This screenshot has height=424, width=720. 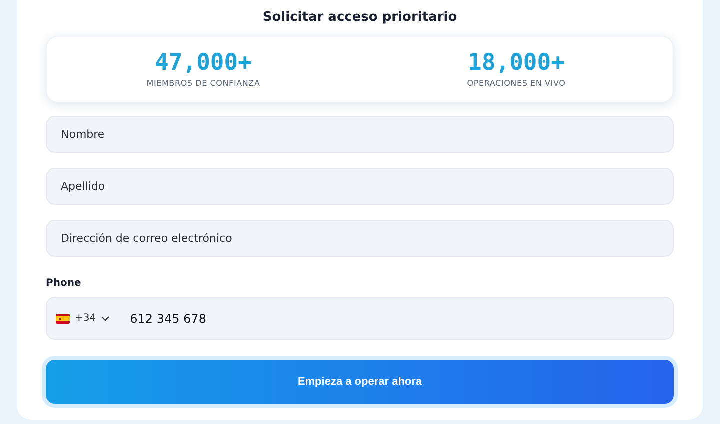 I want to click on spain-flag-icon, so click(x=63, y=319).